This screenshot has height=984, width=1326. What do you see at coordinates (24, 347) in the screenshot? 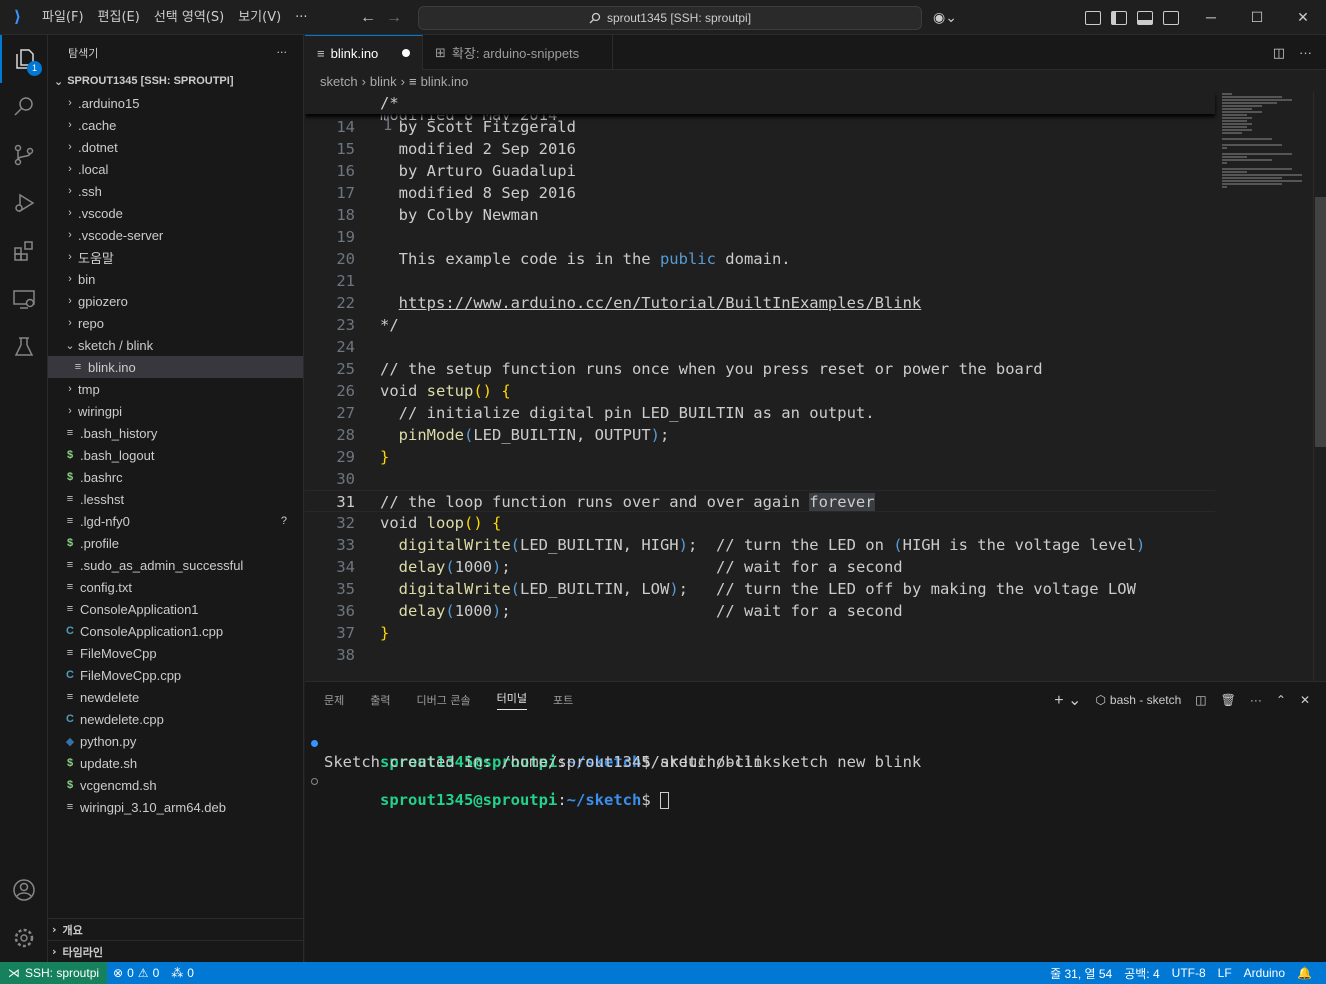
I see `testing-icon` at bounding box center [24, 347].